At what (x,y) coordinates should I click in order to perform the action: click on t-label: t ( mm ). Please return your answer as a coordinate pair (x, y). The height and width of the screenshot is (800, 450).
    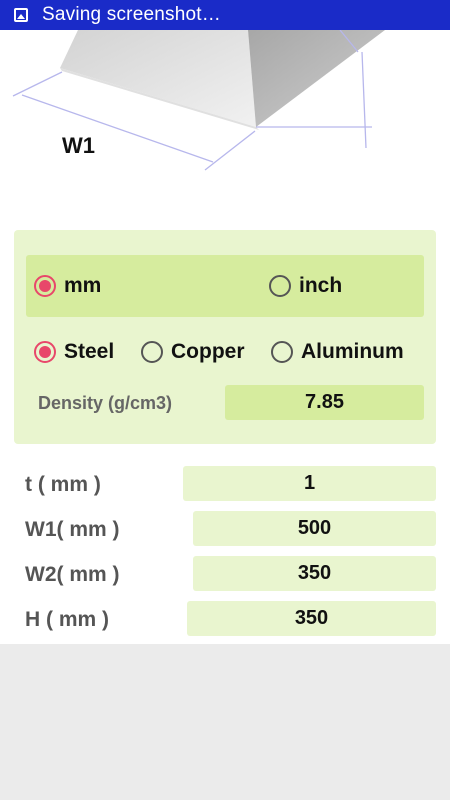
    Looking at the image, I should click on (63, 484).